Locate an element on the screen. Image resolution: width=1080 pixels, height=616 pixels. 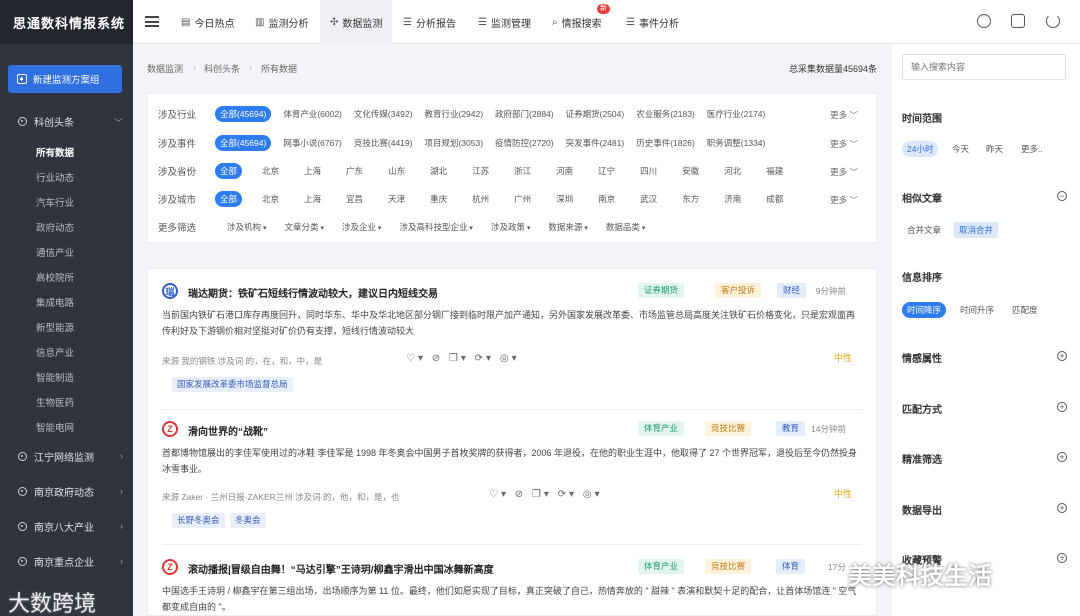
tab-monitor-analysis: ▥ 监测分析 is located at coordinates (281, 22).